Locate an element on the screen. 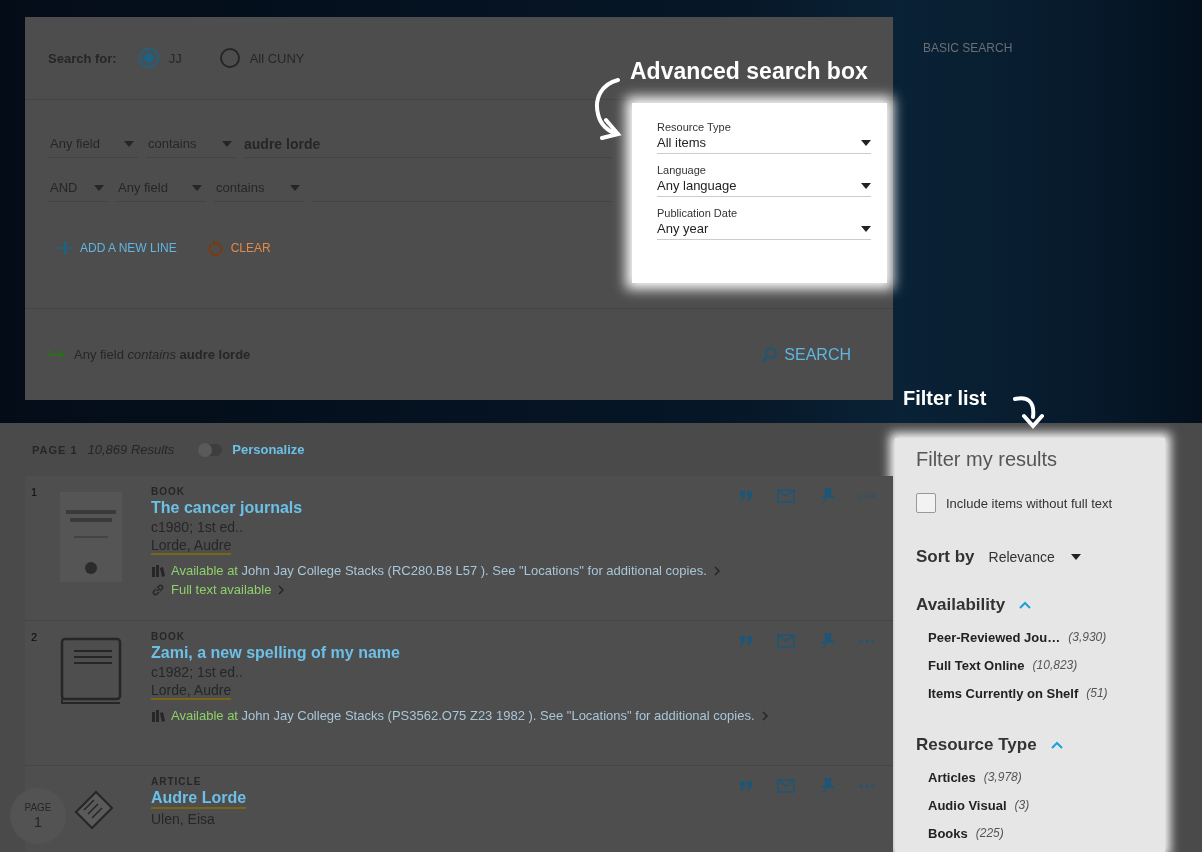  result-title: Audre Lorde is located at coordinates (199, 799).